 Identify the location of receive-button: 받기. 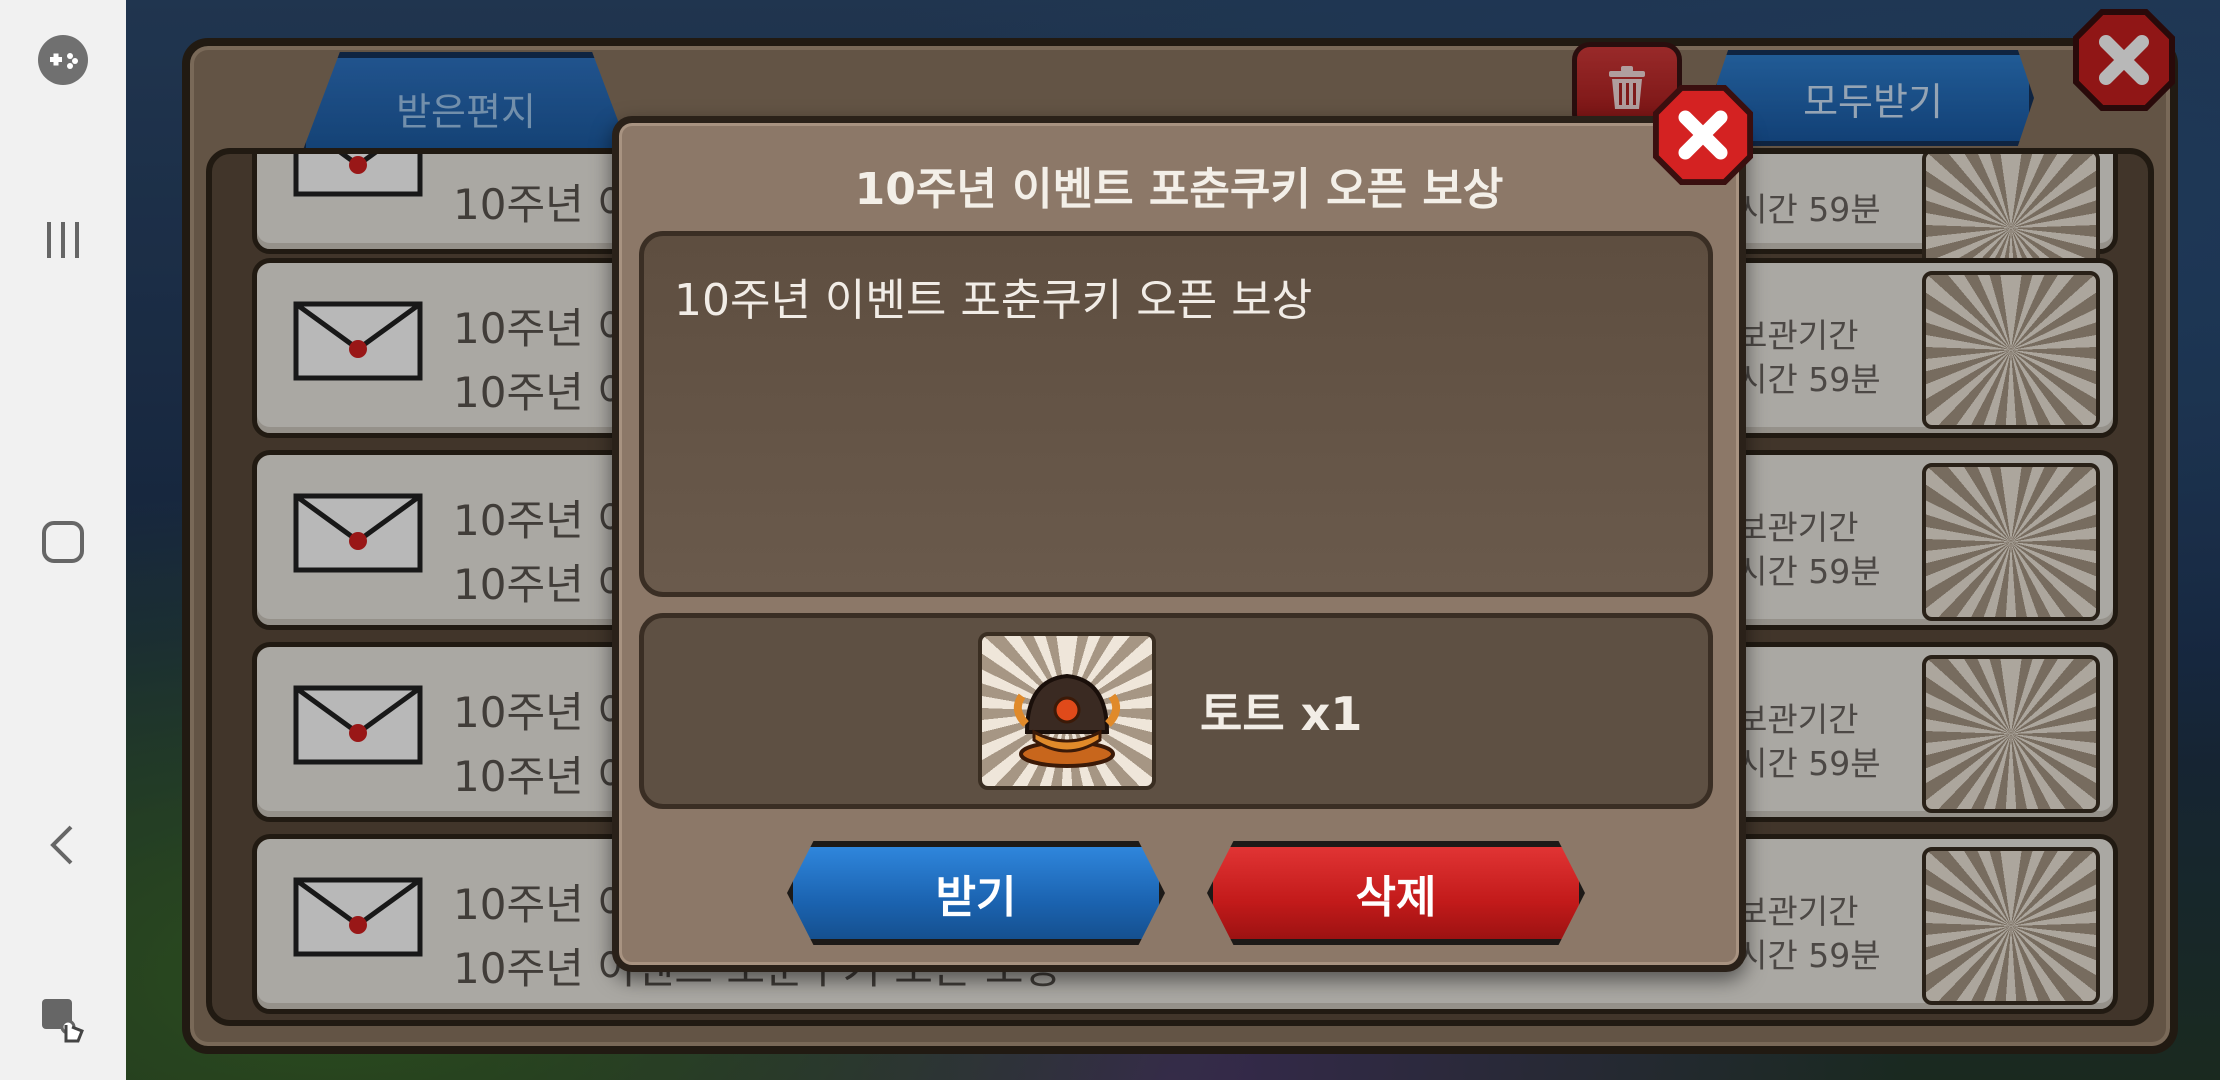
(976, 893).